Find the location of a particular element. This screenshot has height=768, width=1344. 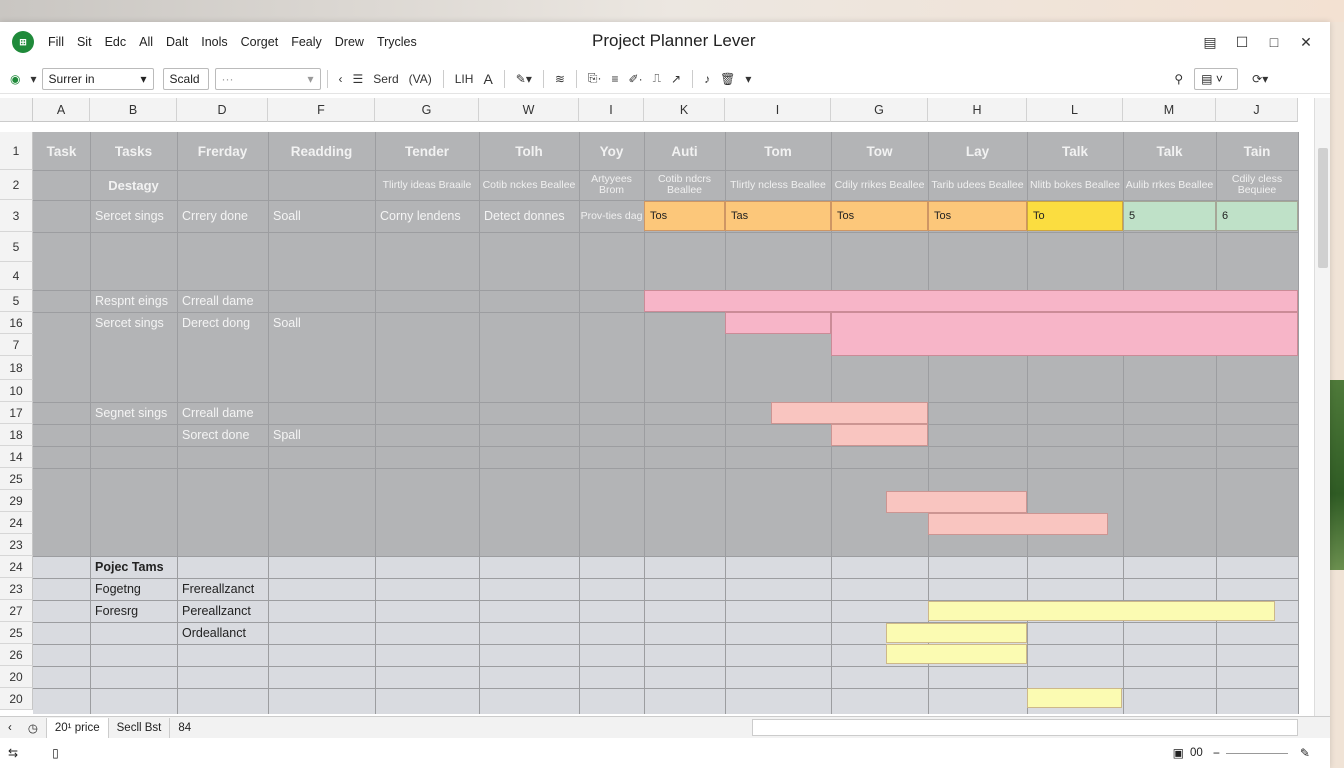

column-header: B is located at coordinates (133, 110).